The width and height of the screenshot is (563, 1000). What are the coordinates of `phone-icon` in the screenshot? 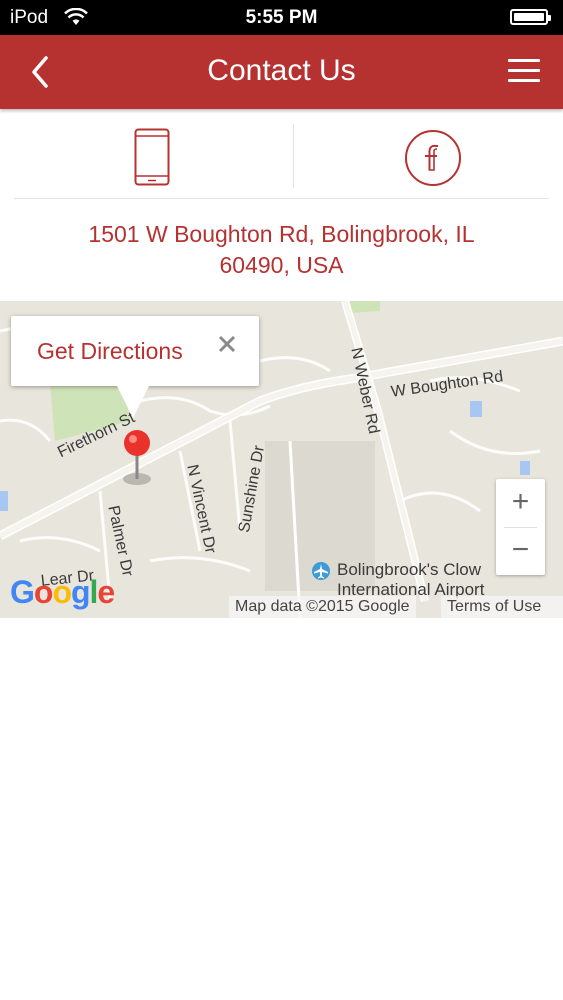 It's located at (152, 157).